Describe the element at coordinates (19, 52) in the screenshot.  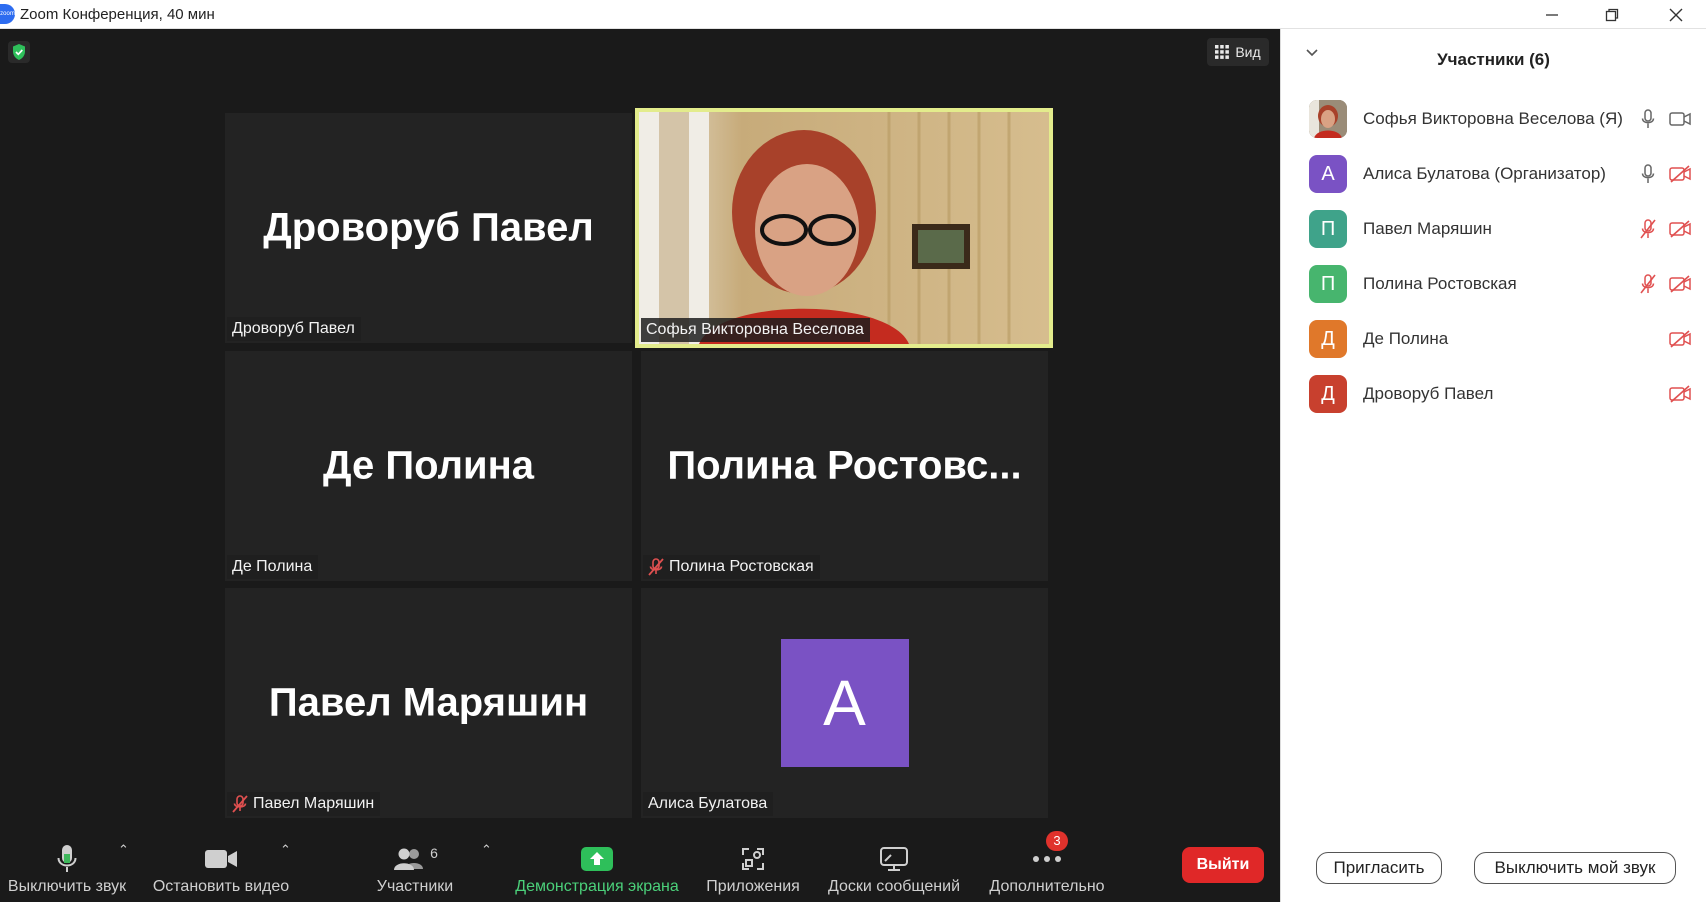
I see `security-shield-icon` at that location.